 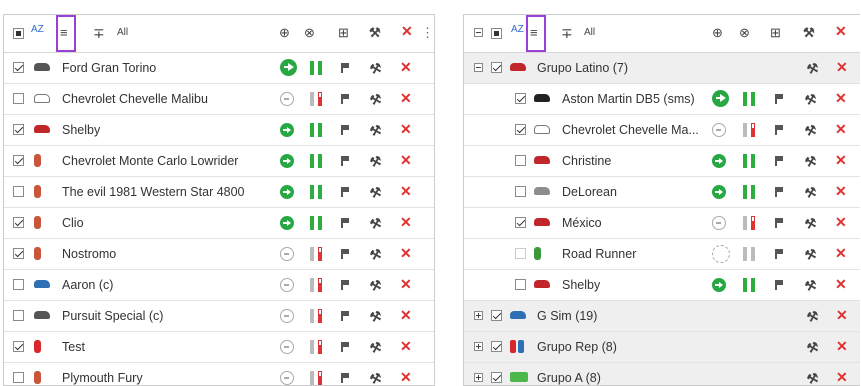 I want to click on list-item: Chevrolet Monte Carlo Lowrider ⚒ ✕, so click(x=219, y=161).